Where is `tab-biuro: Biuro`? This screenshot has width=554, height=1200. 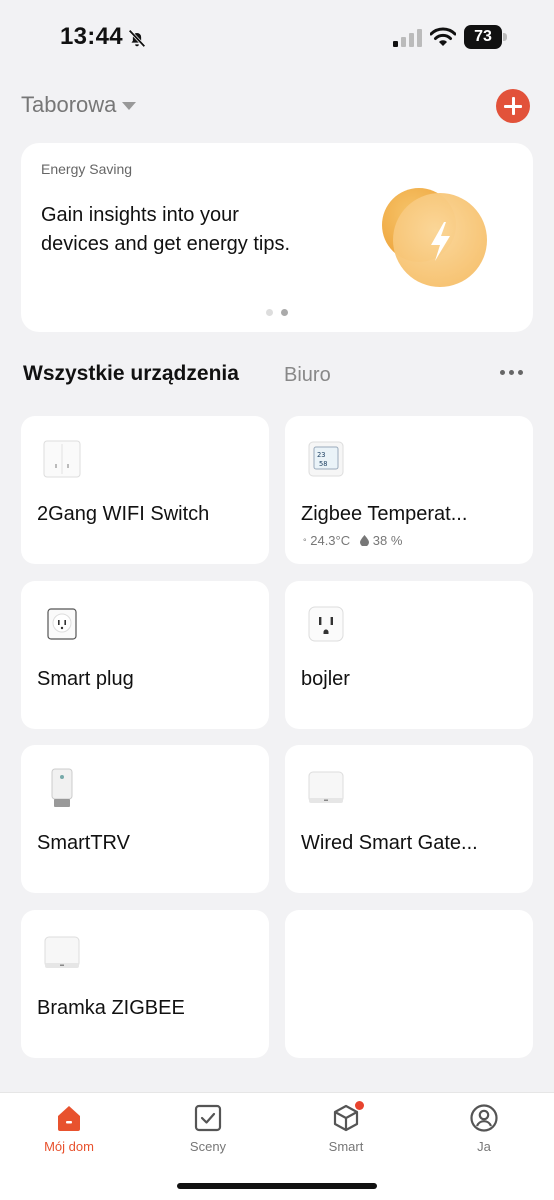
tab-biuro: Biuro is located at coordinates (307, 375).